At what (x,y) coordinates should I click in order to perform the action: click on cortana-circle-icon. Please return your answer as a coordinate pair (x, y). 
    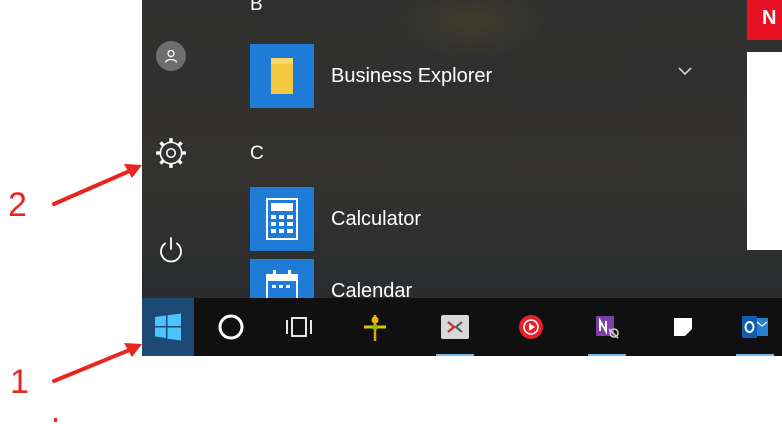
    Looking at the image, I should click on (231, 327).